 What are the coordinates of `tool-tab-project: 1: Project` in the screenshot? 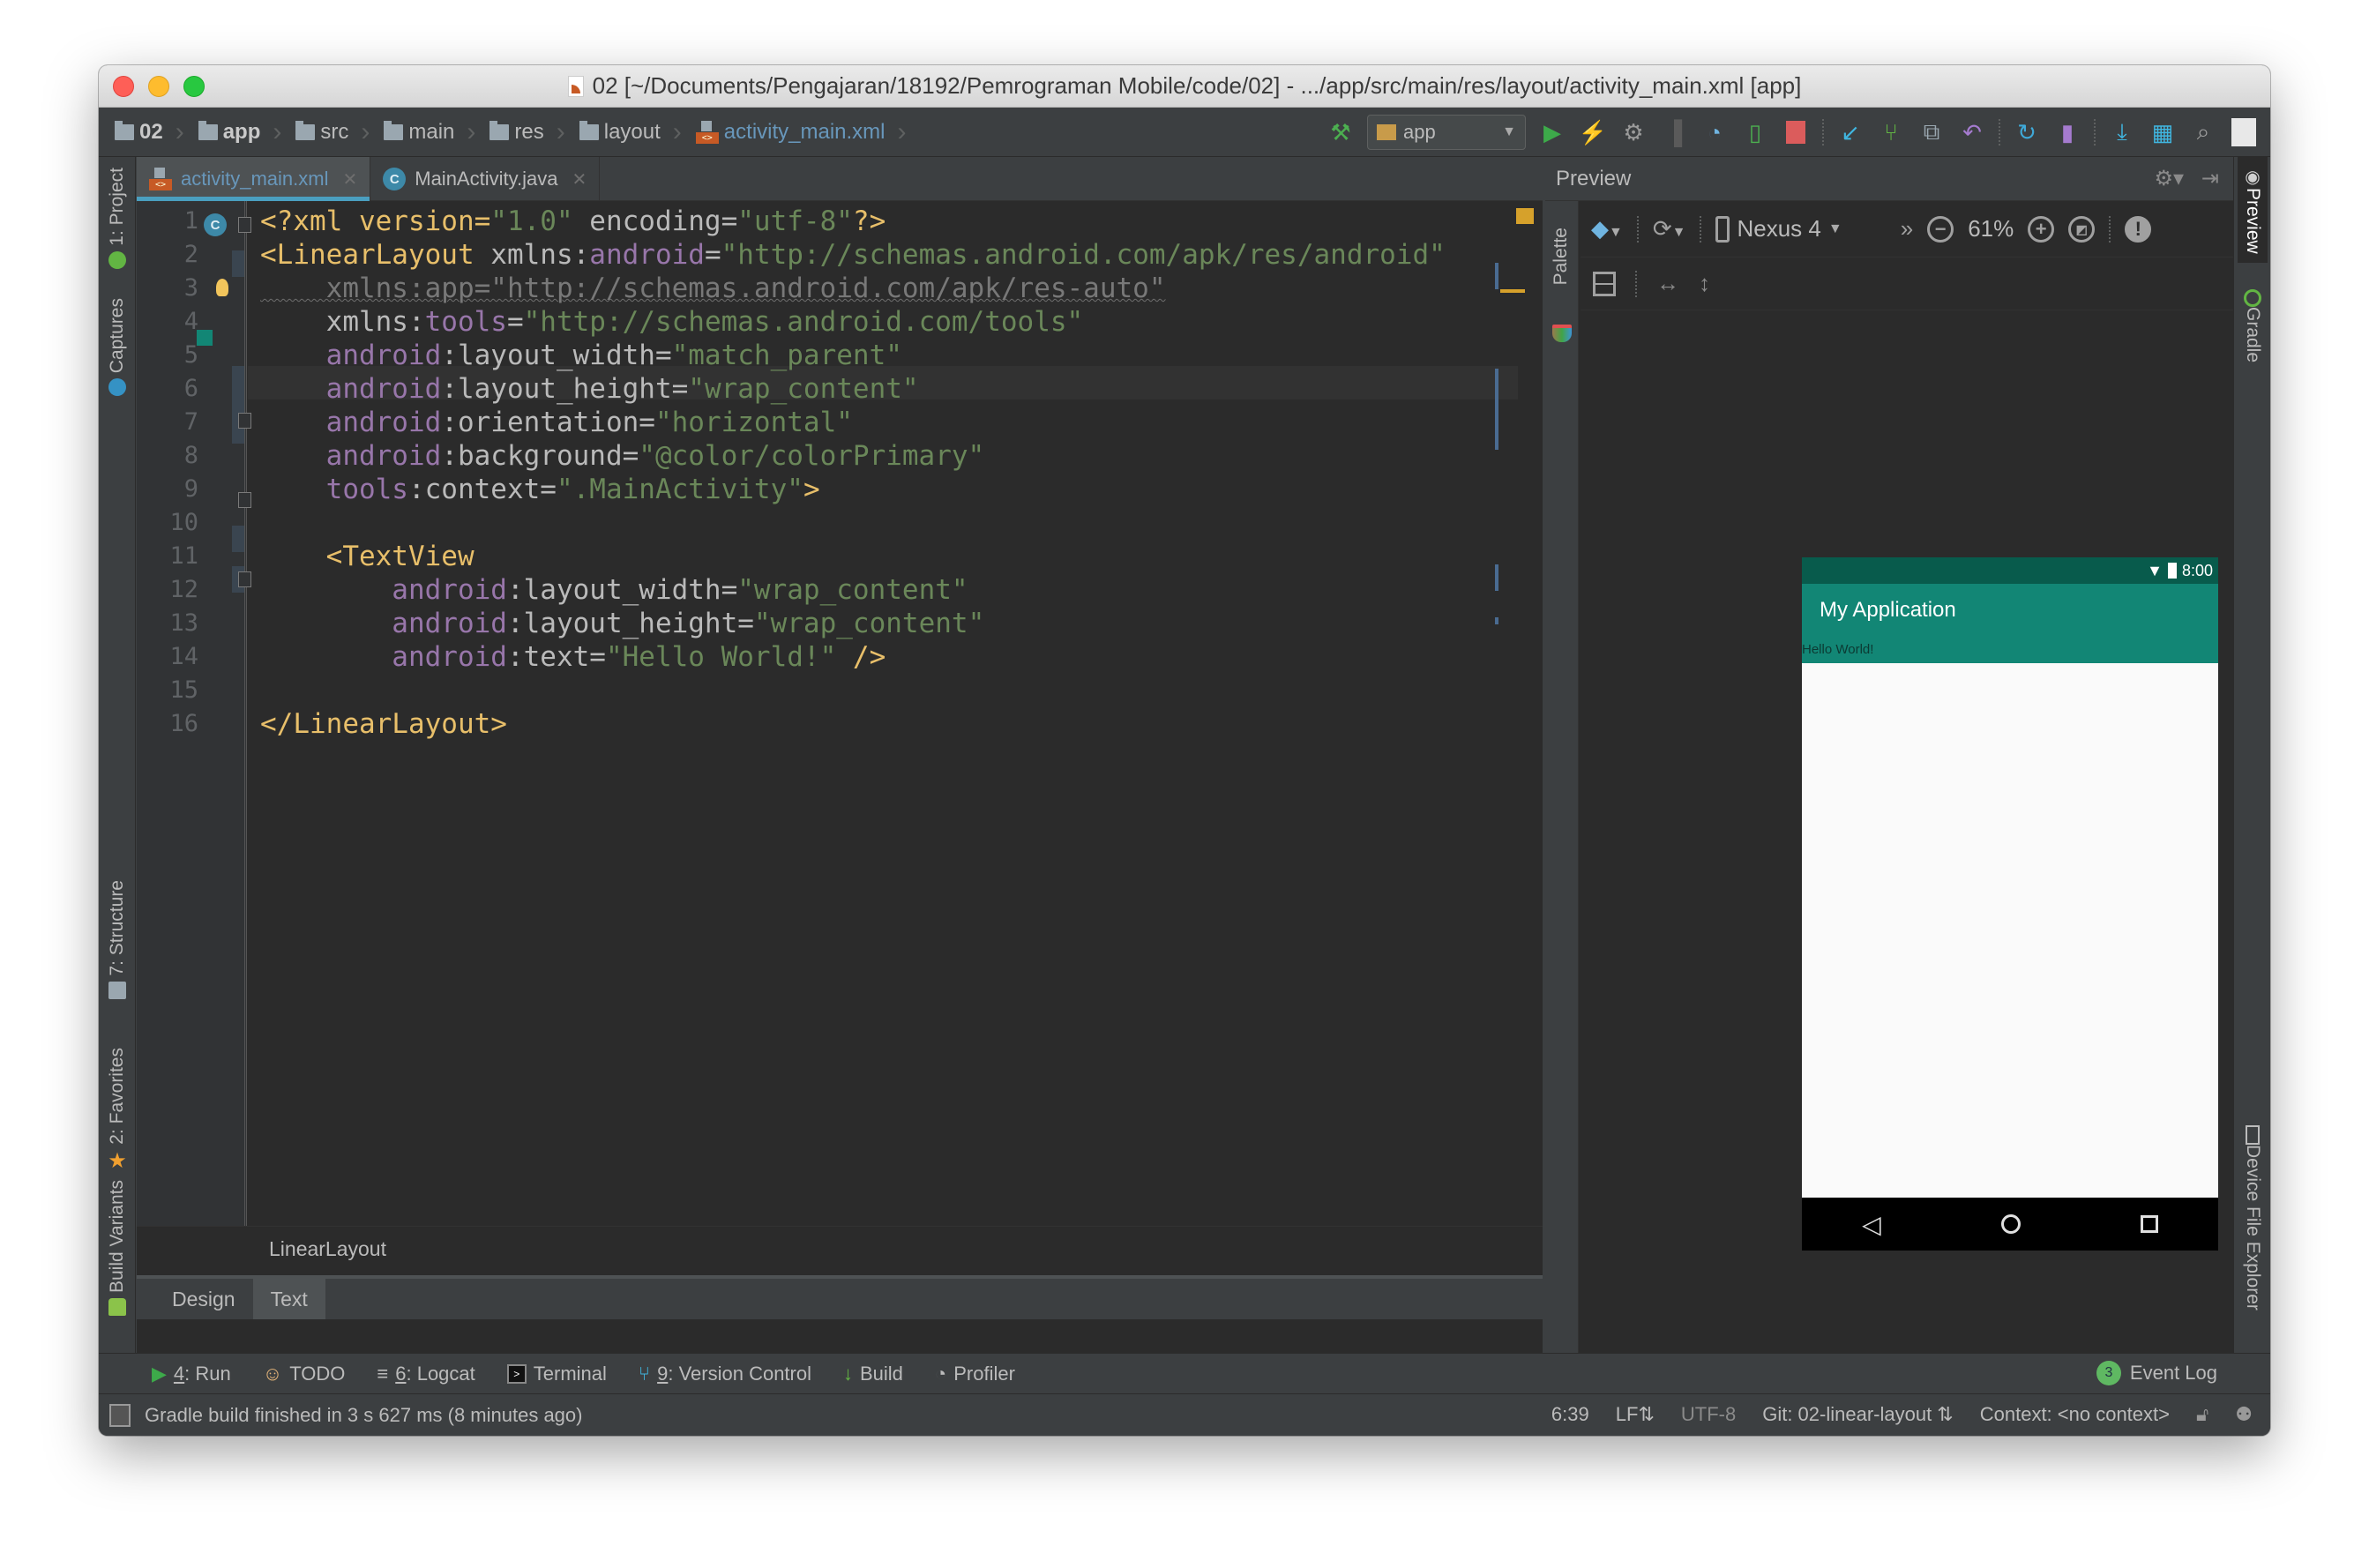 It's located at (117, 218).